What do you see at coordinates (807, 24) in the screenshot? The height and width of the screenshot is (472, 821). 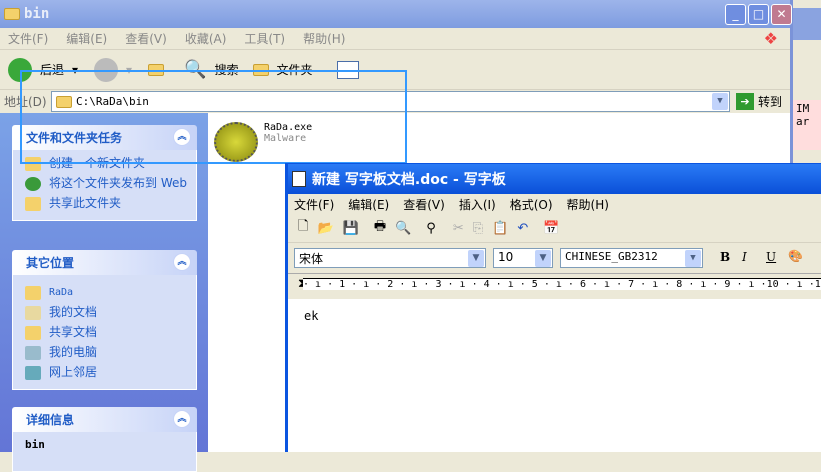 I see `background-window-titlebar` at bounding box center [807, 24].